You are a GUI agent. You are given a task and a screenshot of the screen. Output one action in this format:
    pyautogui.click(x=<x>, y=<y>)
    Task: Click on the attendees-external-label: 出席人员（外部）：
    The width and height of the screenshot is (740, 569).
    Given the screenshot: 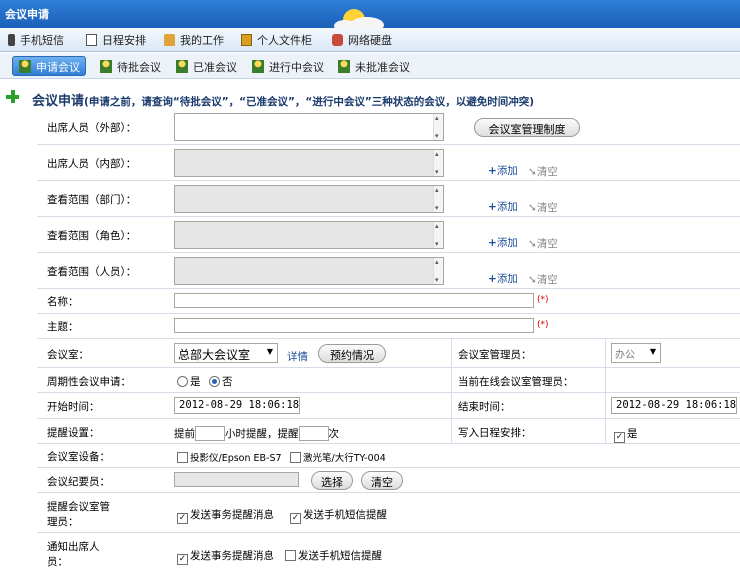 What is the action you would take?
    pyautogui.click(x=92, y=128)
    